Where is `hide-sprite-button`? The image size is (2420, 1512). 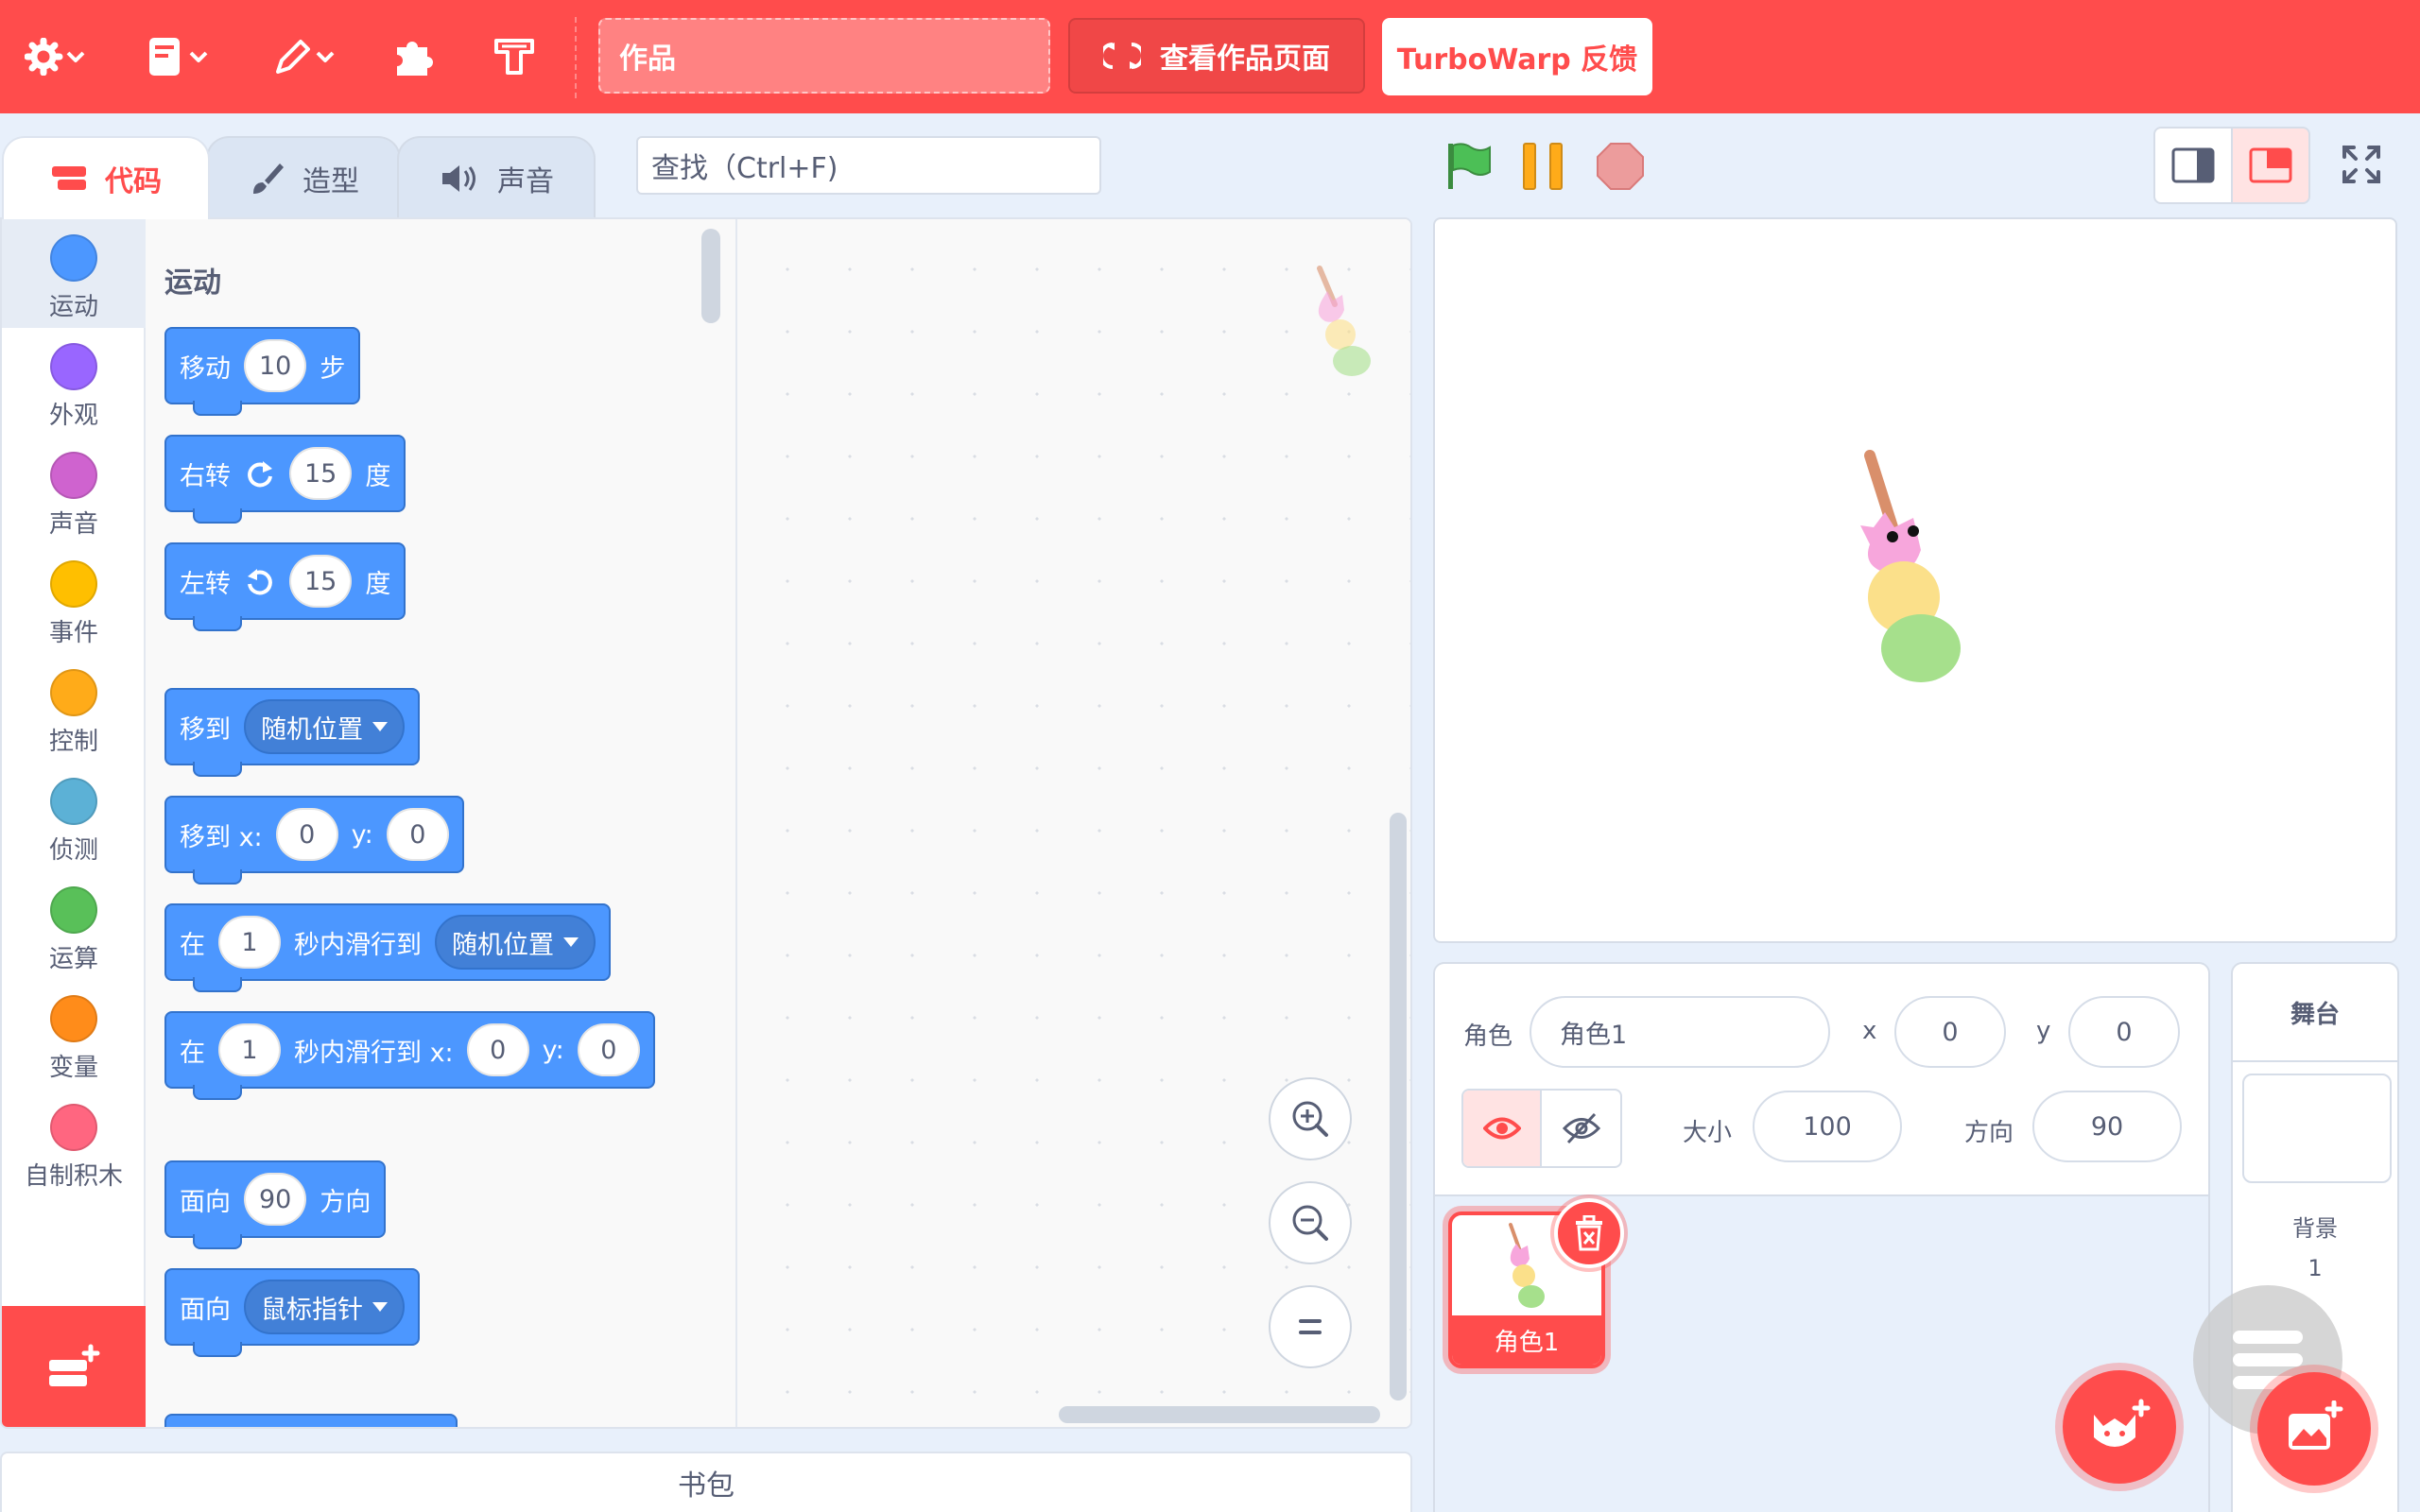
hide-sprite-button is located at coordinates (1581, 1128).